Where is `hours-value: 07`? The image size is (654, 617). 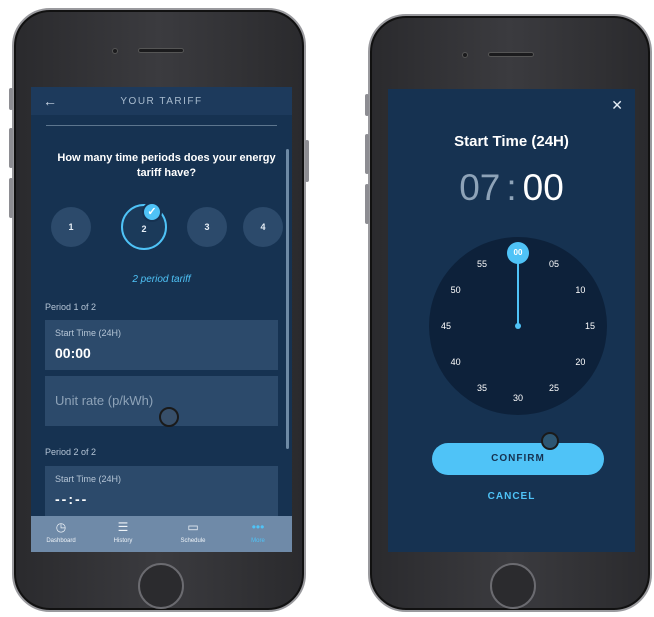 hours-value: 07 is located at coordinates (479, 187).